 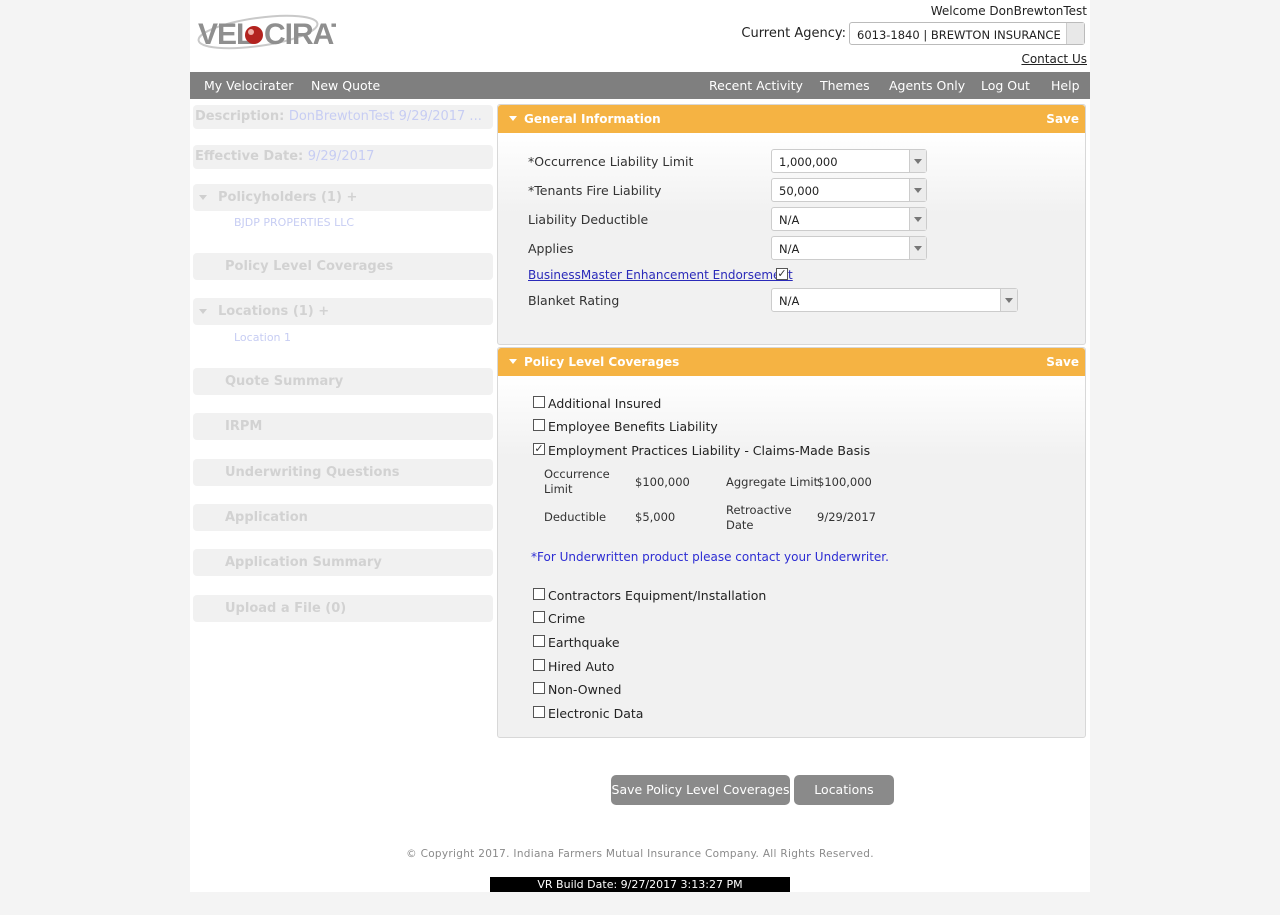 What do you see at coordinates (575, 517) in the screenshot?
I see `epl-deductible-label: Deductible` at bounding box center [575, 517].